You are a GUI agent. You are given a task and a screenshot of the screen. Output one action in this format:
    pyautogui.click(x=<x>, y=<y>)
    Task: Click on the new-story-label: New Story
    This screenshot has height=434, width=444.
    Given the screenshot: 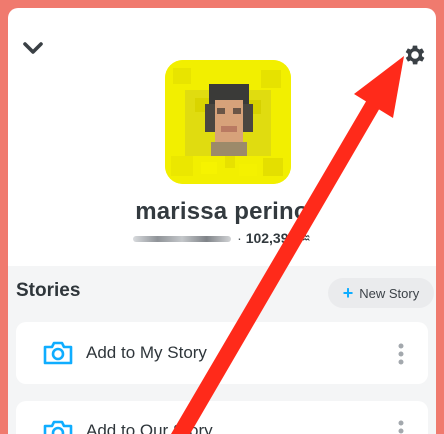 What is the action you would take?
    pyautogui.click(x=389, y=293)
    